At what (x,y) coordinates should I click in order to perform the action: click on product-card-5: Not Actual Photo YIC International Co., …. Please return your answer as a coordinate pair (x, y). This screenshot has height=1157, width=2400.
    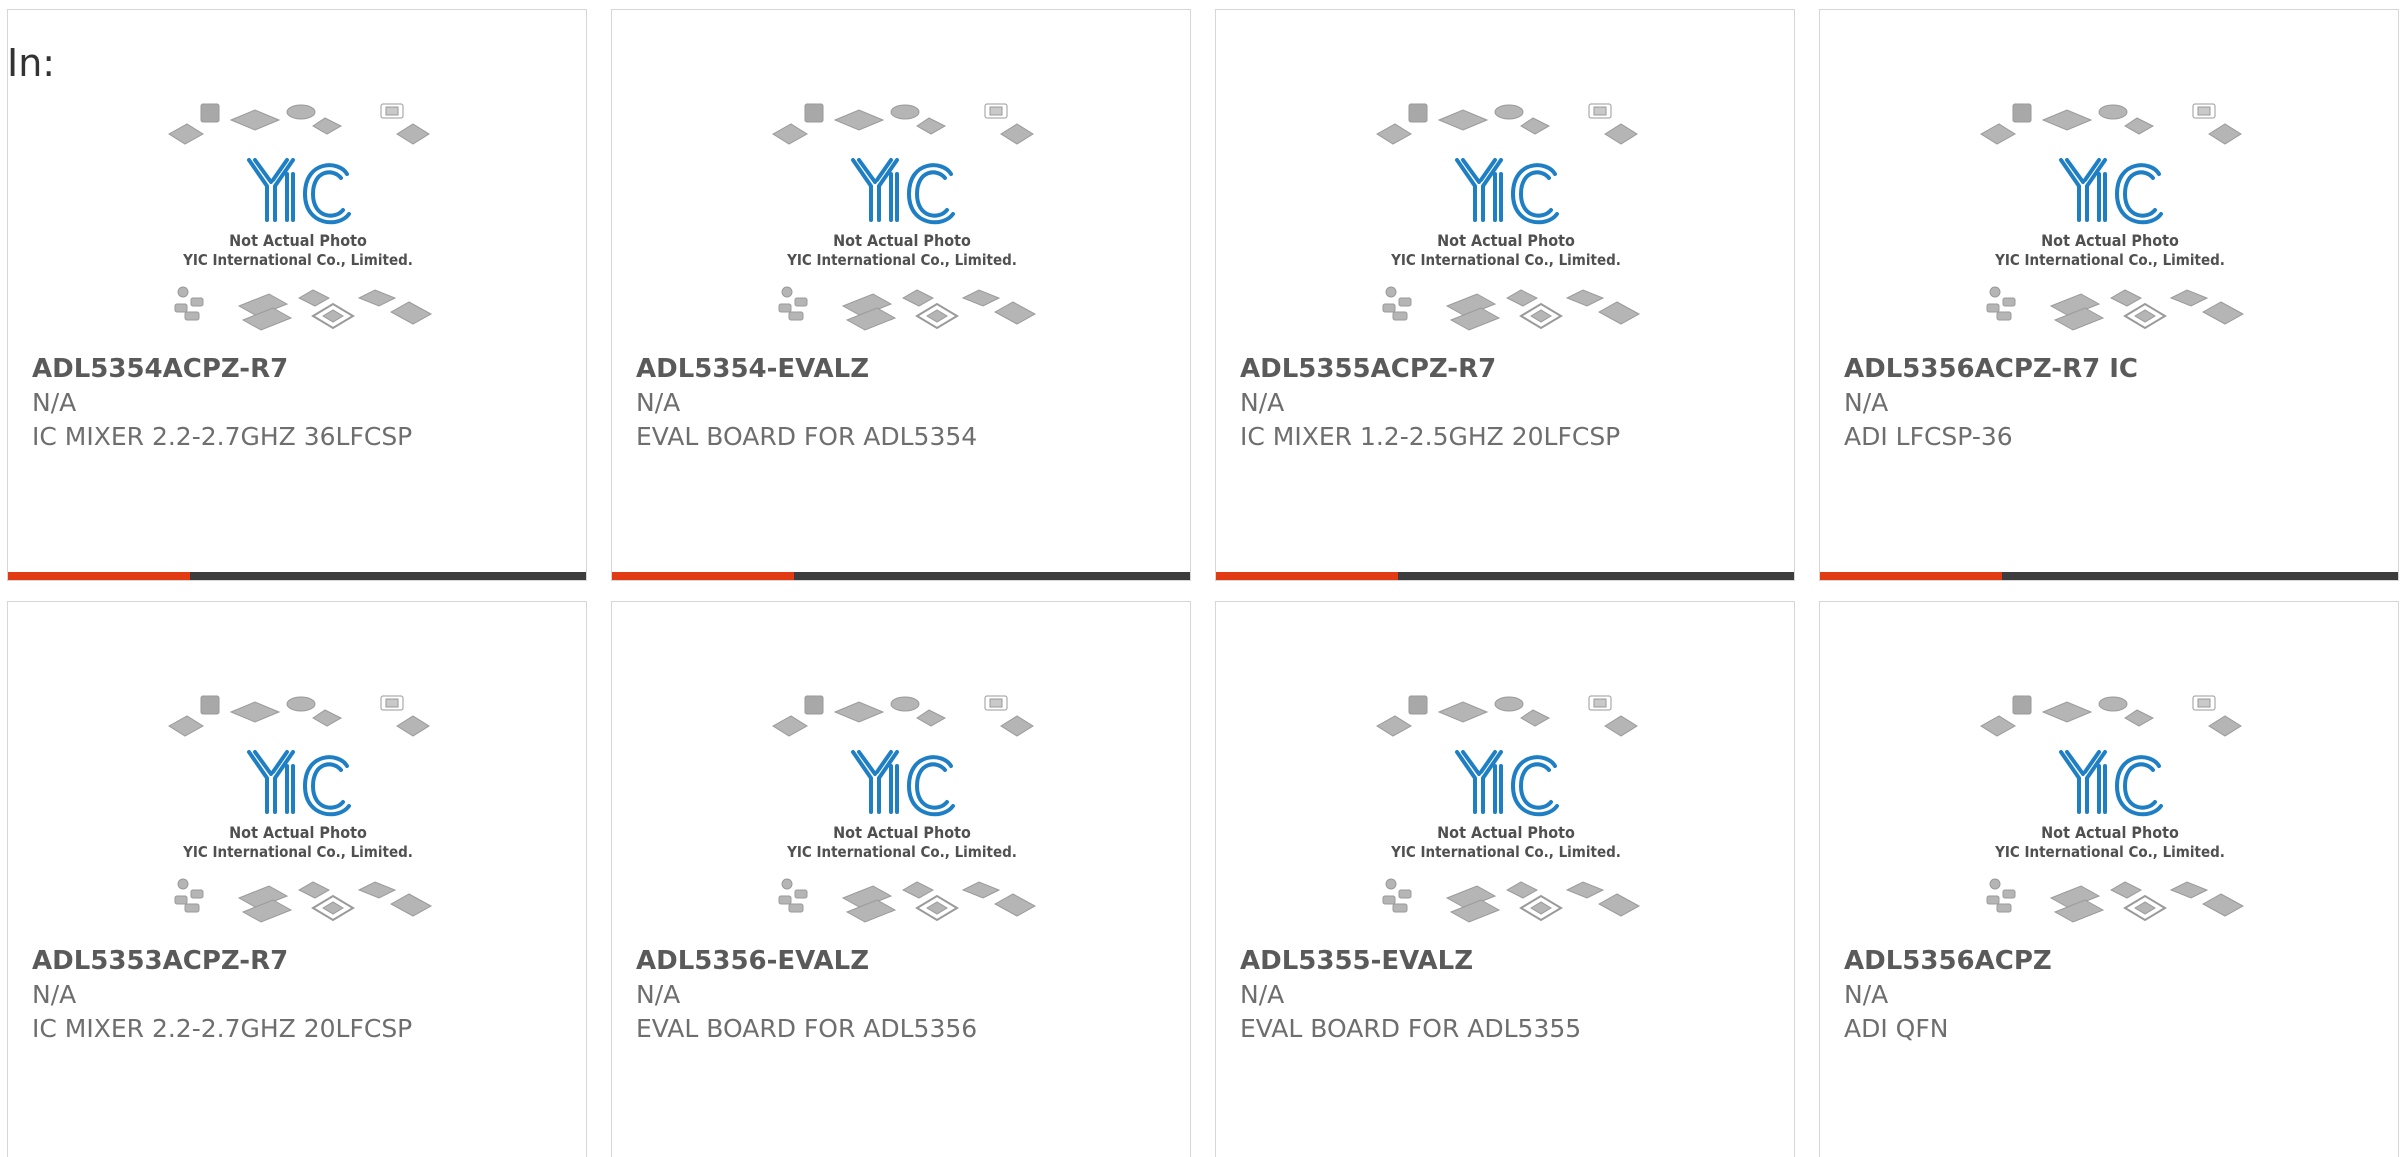
    Looking at the image, I should click on (297, 879).